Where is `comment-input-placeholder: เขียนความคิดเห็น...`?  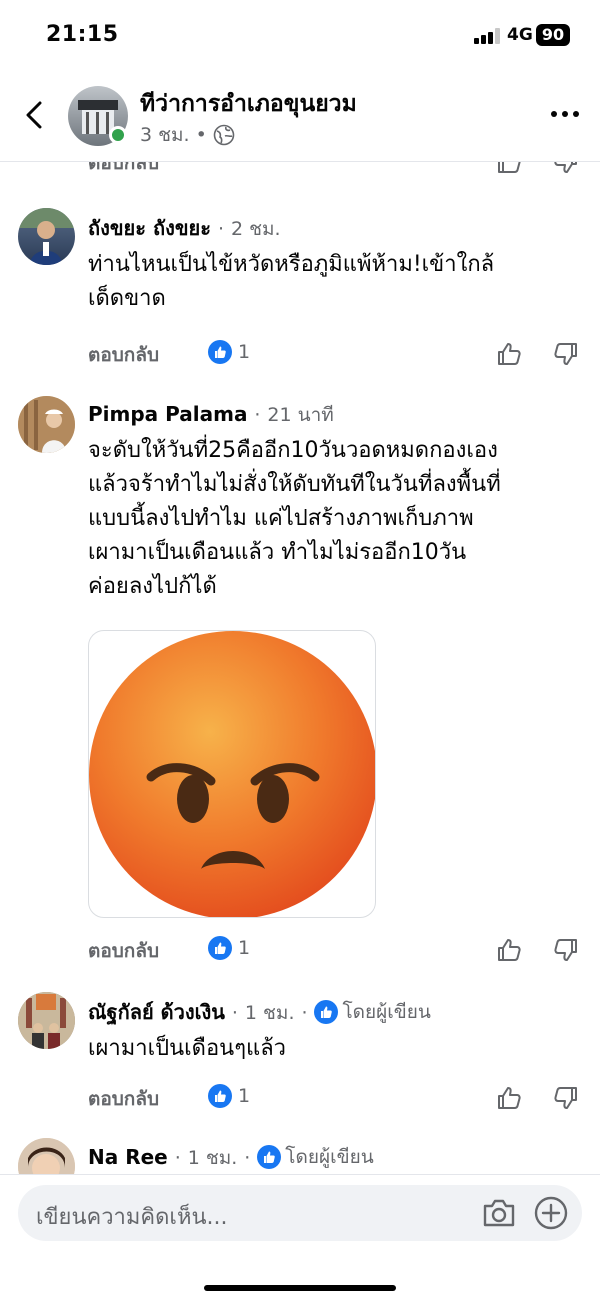 comment-input-placeholder: เขียนความคิดเห็น... is located at coordinates (132, 1217).